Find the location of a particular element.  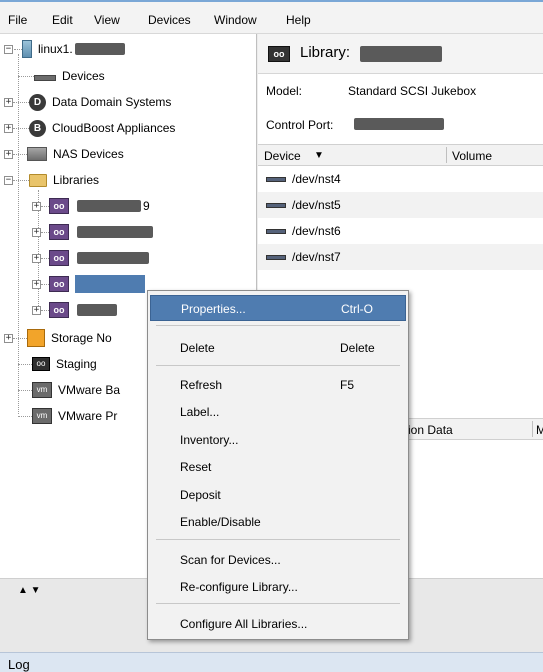

device-path: /dev/nst7 is located at coordinates (316, 257).